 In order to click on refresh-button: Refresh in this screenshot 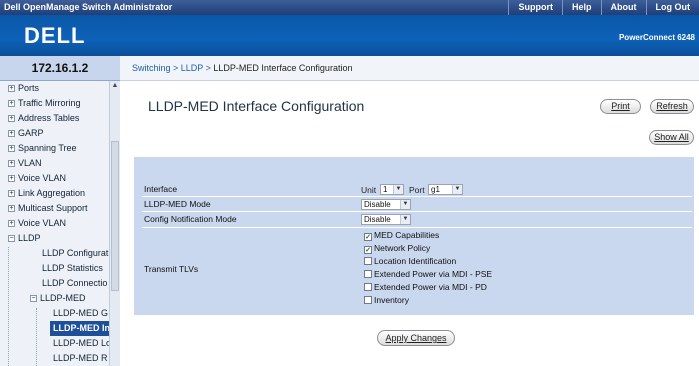, I will do `click(672, 106)`.